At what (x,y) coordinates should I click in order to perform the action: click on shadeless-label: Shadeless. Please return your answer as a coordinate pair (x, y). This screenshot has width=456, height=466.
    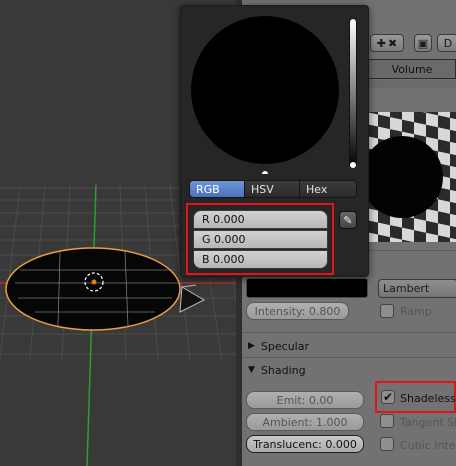
    Looking at the image, I should click on (428, 398).